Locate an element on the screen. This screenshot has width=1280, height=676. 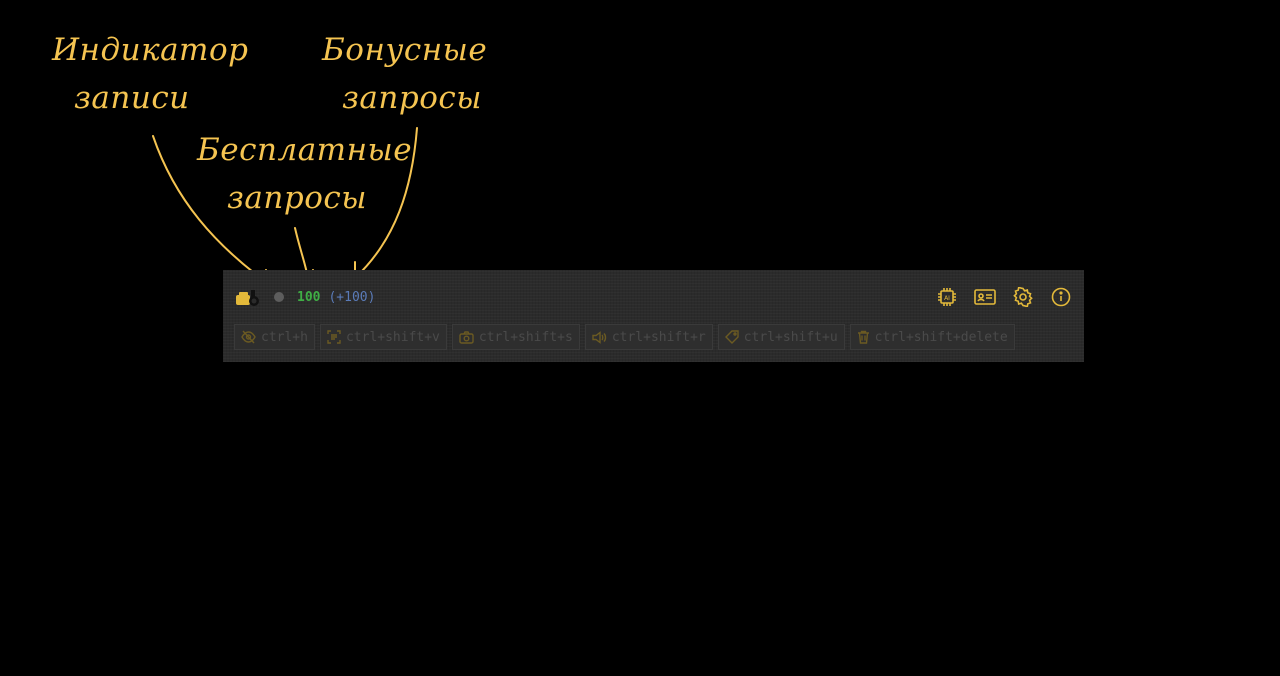
recording-indicator is located at coordinates (279, 297).